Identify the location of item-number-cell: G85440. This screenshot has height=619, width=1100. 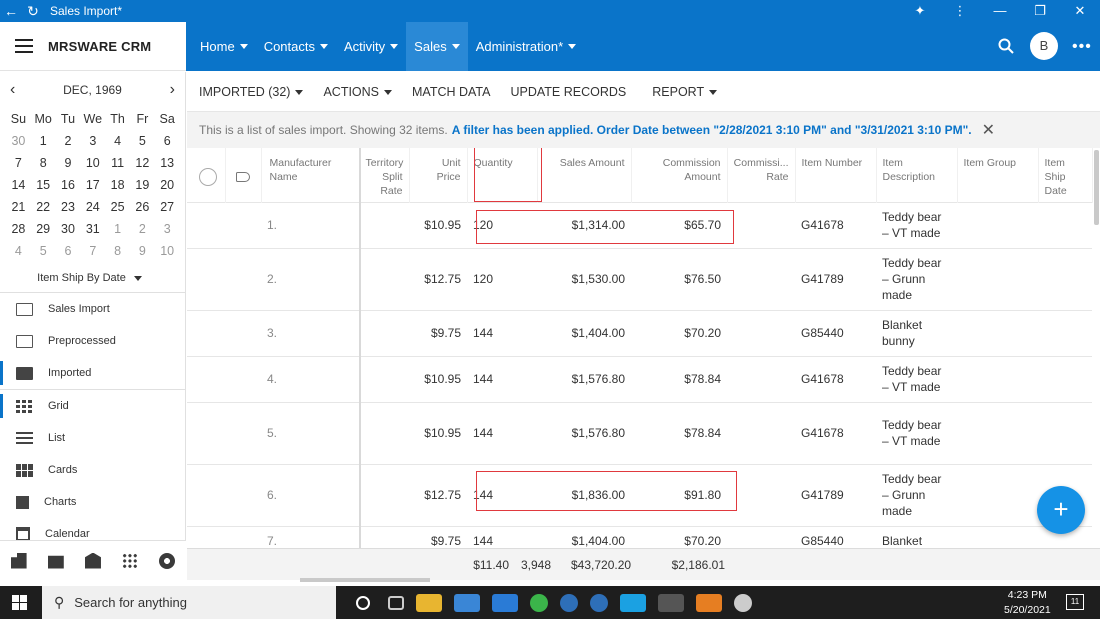
(835, 332).